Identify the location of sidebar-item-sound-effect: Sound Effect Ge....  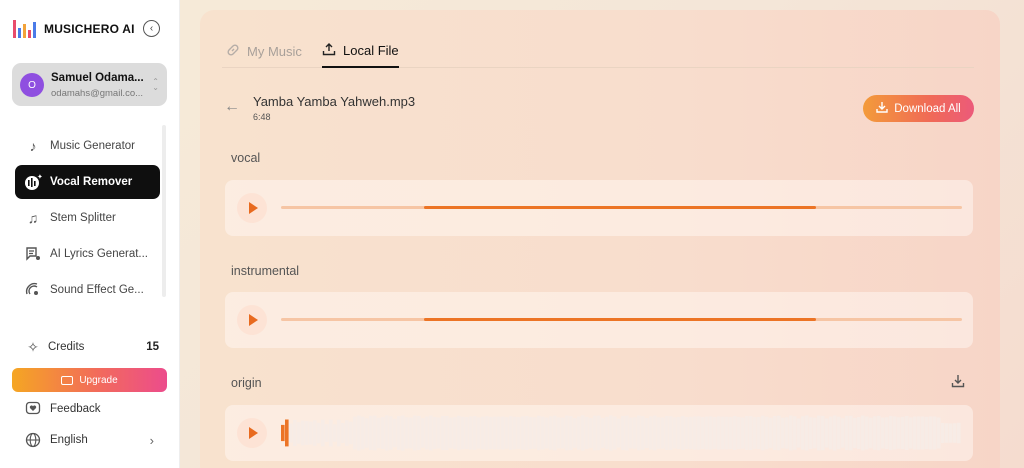
(87, 290).